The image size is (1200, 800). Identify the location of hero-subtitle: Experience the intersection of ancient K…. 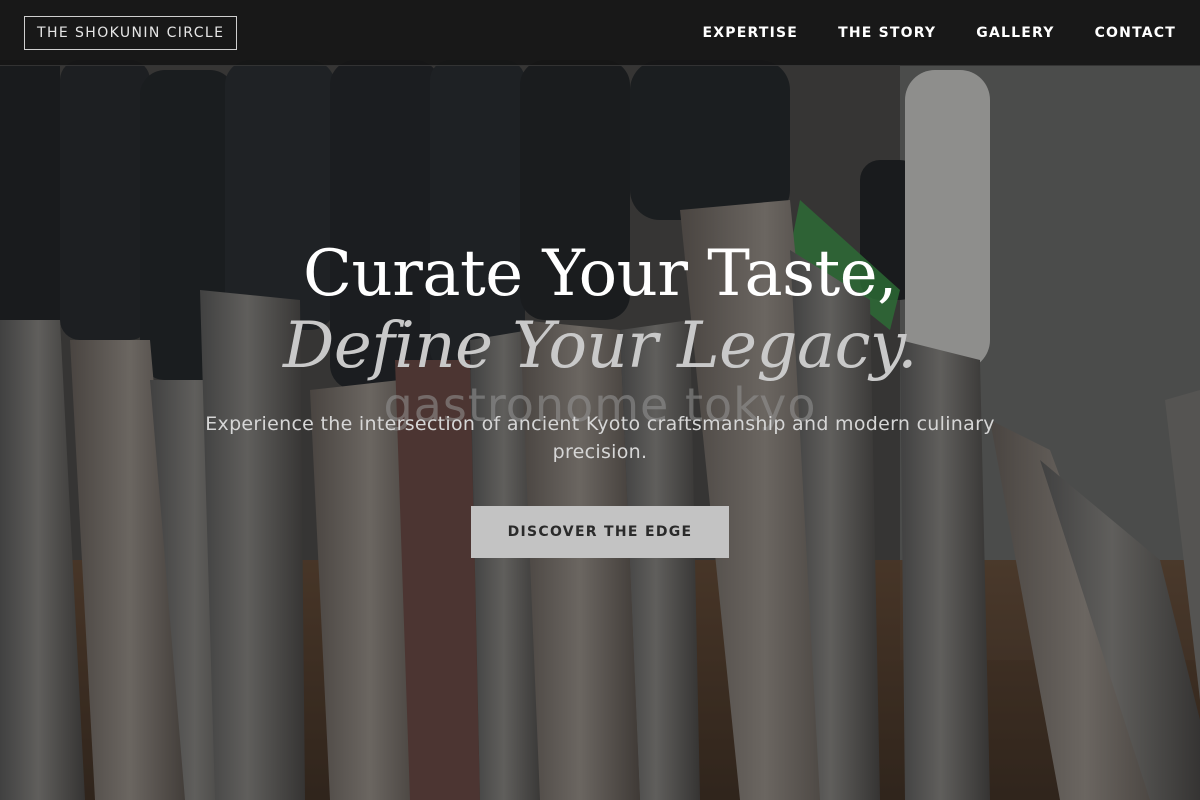
(600, 438).